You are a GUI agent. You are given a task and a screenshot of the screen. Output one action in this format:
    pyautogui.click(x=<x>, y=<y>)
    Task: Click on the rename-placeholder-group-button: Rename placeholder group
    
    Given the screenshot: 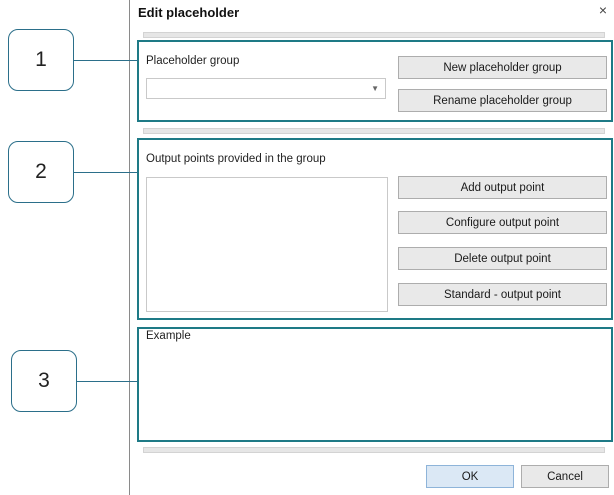 What is the action you would take?
    pyautogui.click(x=502, y=100)
    